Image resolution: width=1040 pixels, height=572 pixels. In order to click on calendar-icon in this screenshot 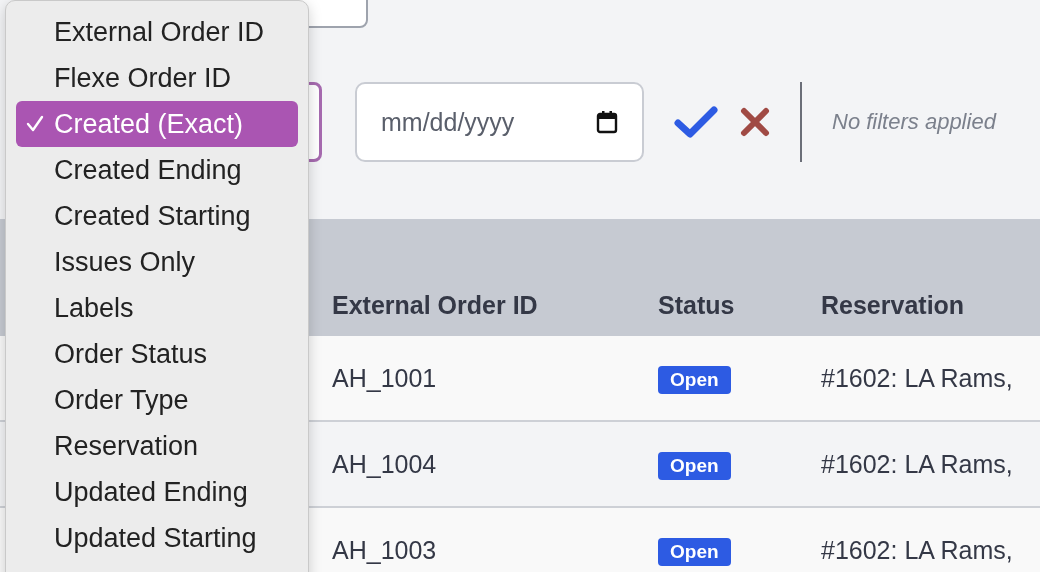, I will do `click(607, 122)`.